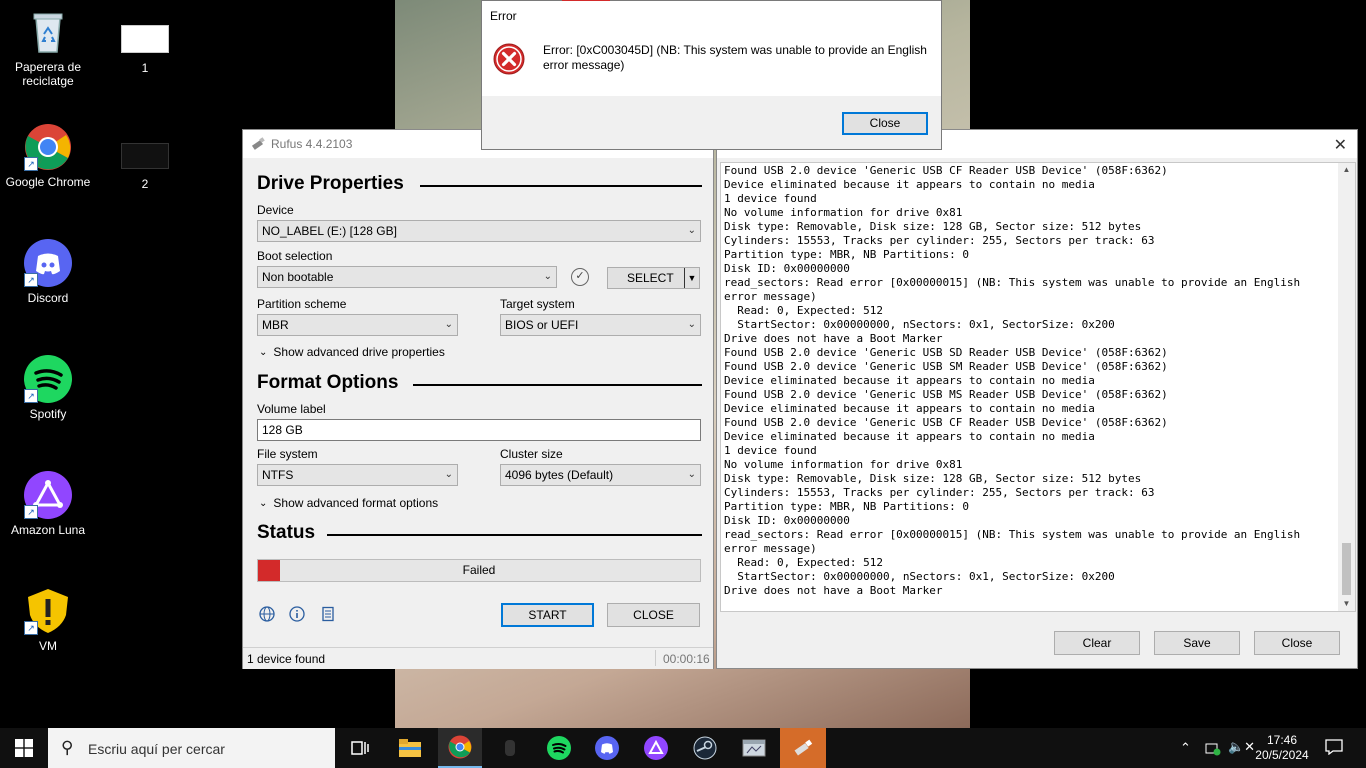  I want to click on volume-muted-icon: 🔈✕, so click(1241, 747).